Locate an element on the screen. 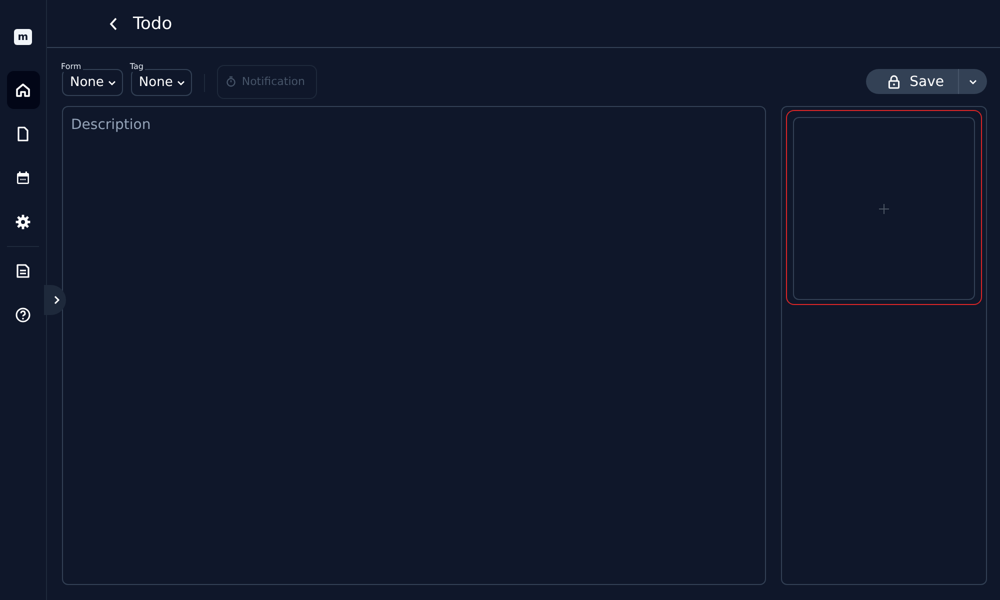 This screenshot has width=1000, height=600. expand-sidebar-button is located at coordinates (55, 300).